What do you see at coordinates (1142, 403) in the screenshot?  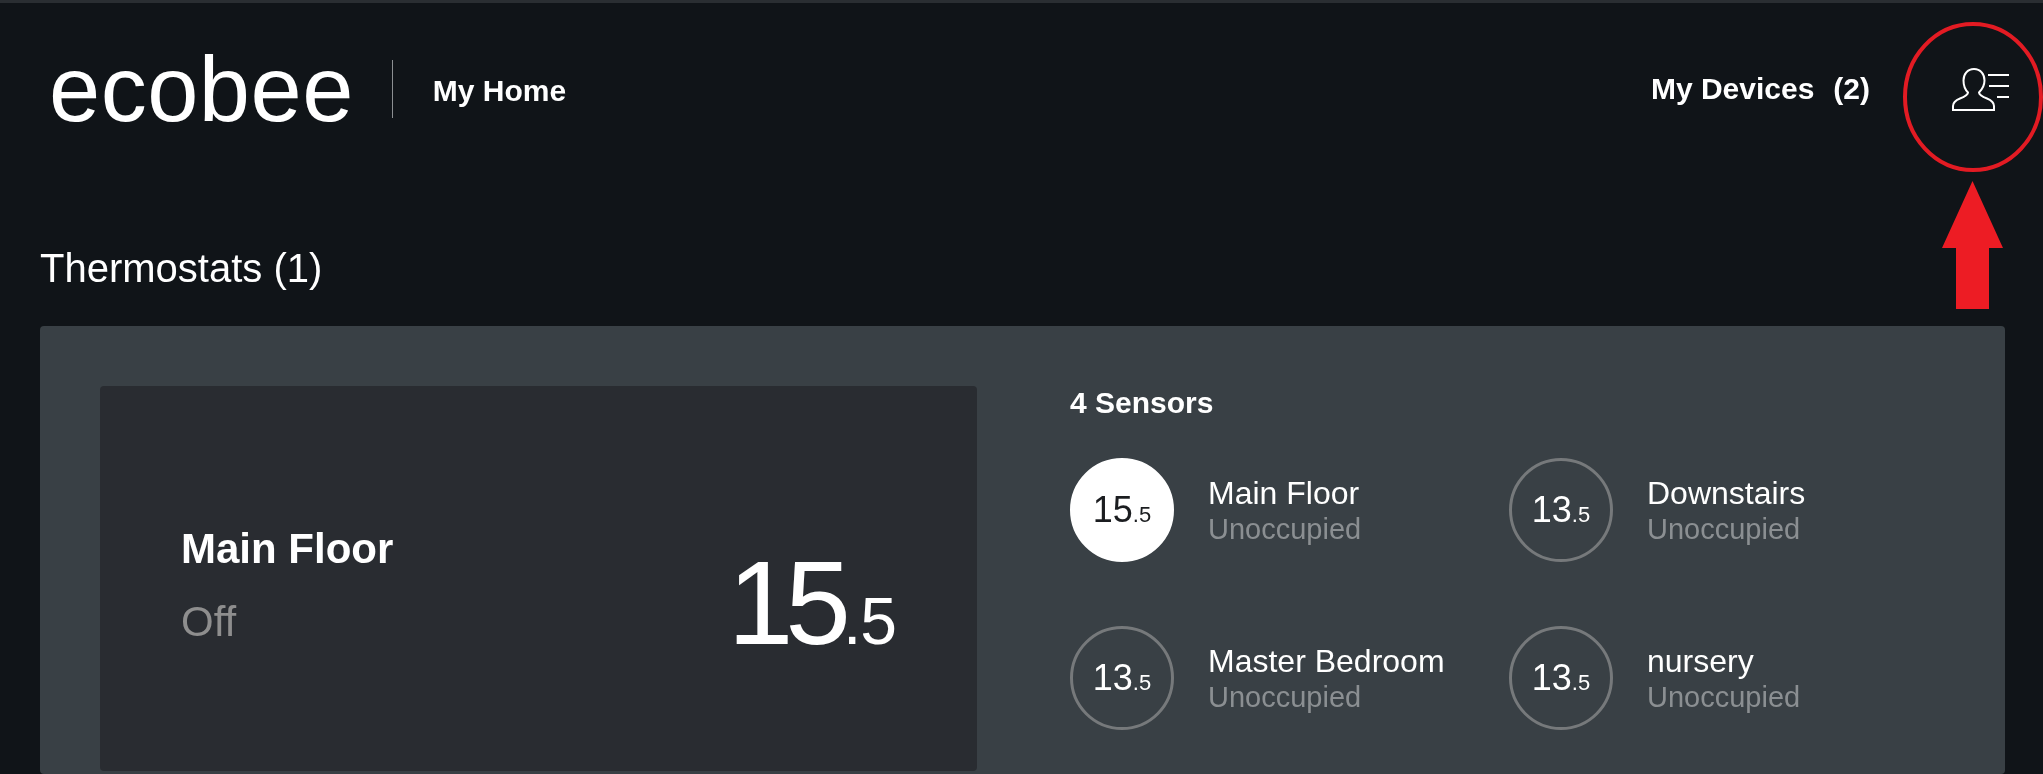 I see `sensors-title: 4 Sensors` at bounding box center [1142, 403].